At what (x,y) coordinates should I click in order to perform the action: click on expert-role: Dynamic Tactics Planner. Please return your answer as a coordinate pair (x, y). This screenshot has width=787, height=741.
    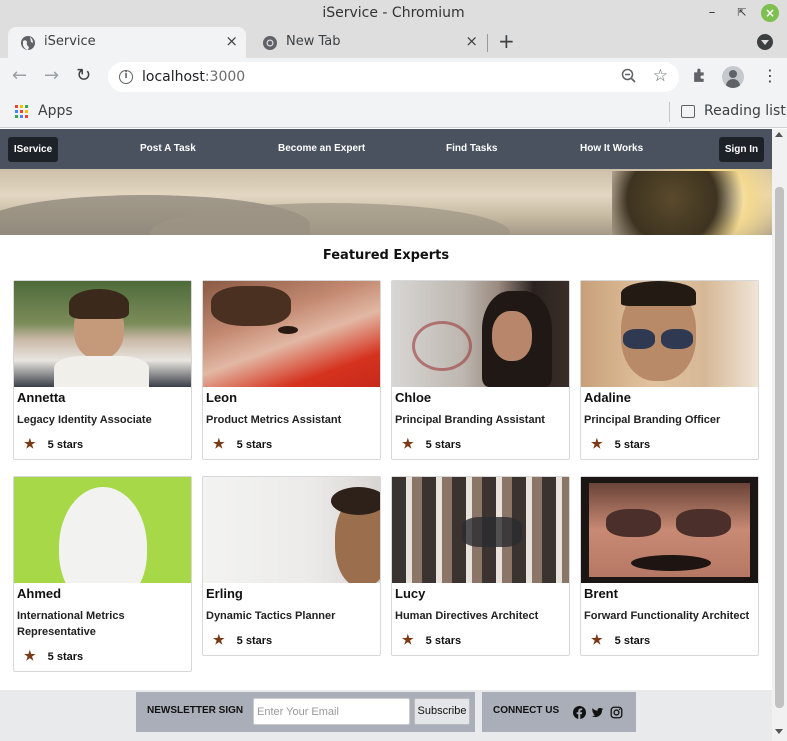
    Looking at the image, I should click on (271, 616).